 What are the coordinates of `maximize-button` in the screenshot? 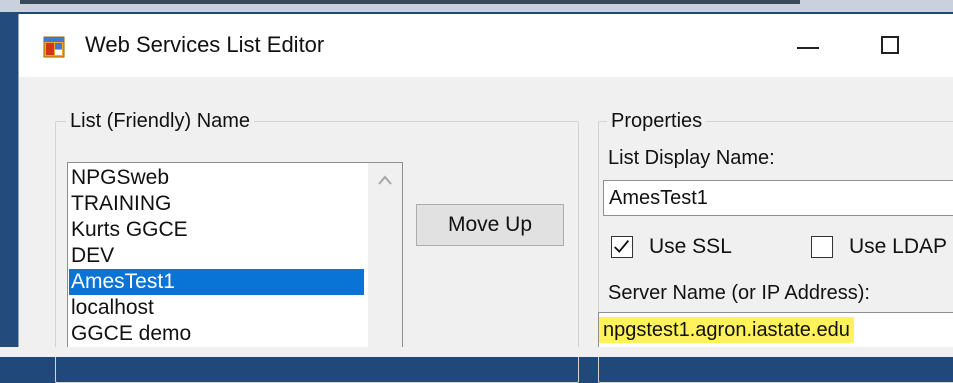 It's located at (895, 46).